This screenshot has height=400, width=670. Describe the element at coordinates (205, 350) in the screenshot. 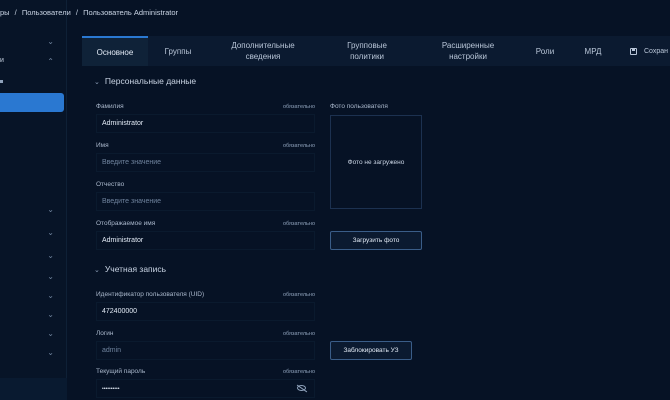

I see `login-field: admin` at that location.